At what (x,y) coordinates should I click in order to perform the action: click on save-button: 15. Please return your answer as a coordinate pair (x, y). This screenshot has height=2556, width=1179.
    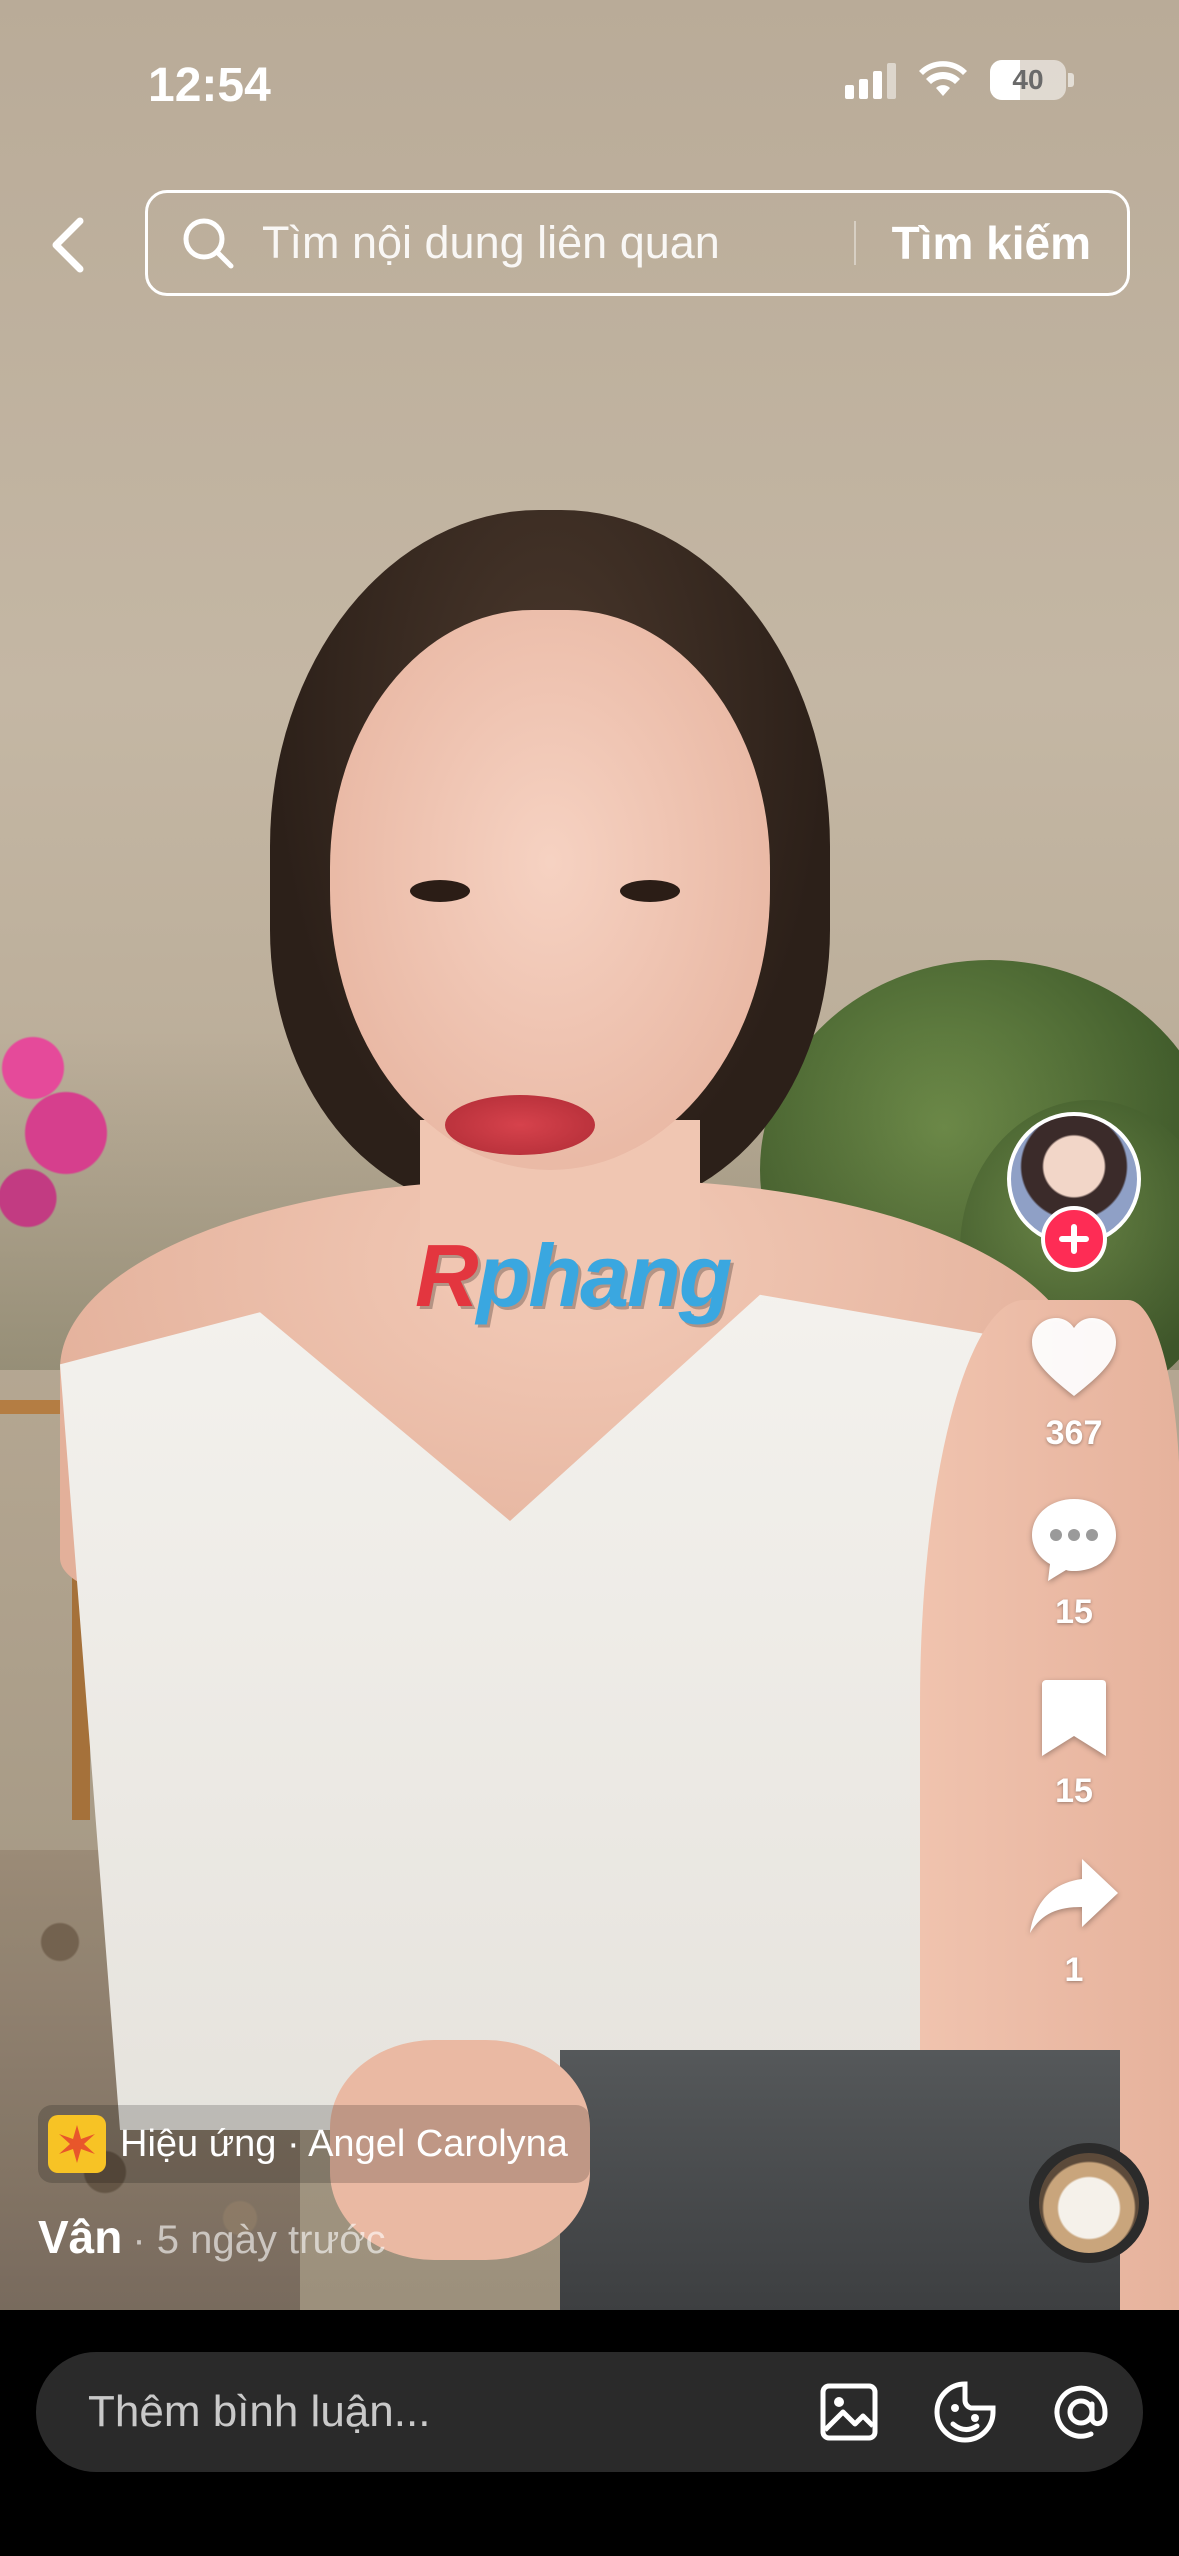
    Looking at the image, I should click on (1074, 1740).